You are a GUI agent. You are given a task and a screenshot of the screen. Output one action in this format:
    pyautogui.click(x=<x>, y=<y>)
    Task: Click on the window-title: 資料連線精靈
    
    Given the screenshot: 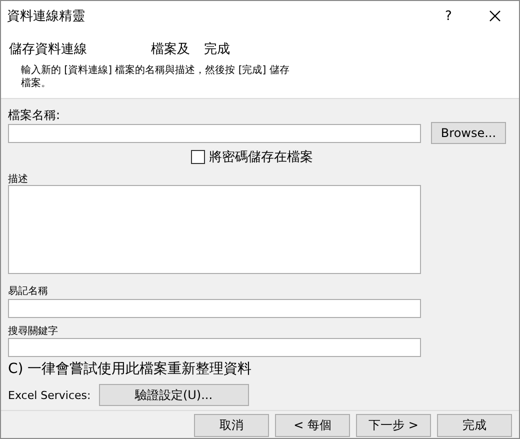 What is the action you would take?
    pyautogui.click(x=46, y=16)
    